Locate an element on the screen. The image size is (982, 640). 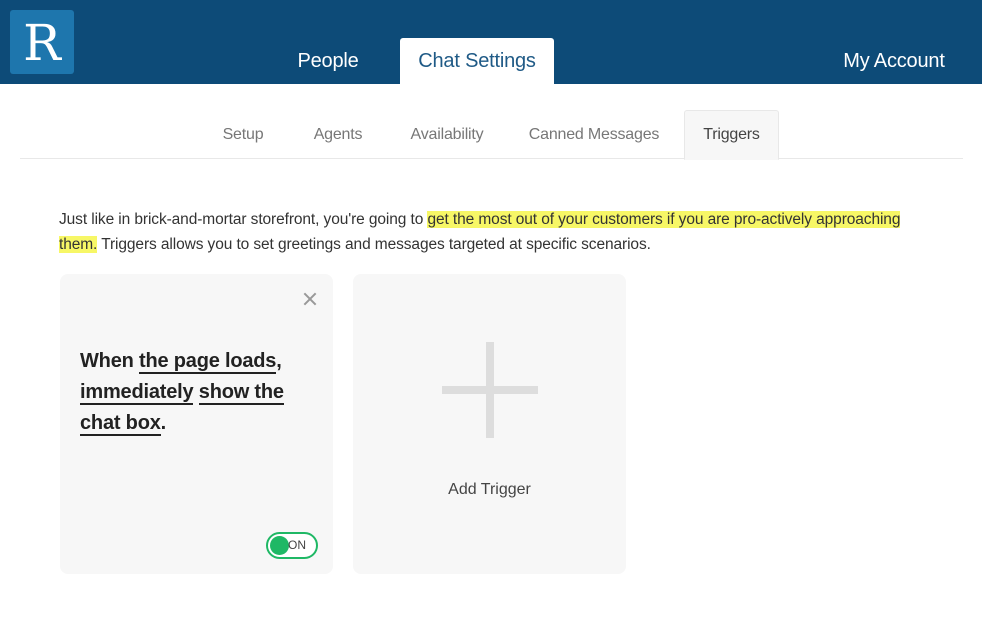
trigger-enabled-toggle: ON is located at coordinates (292, 545).